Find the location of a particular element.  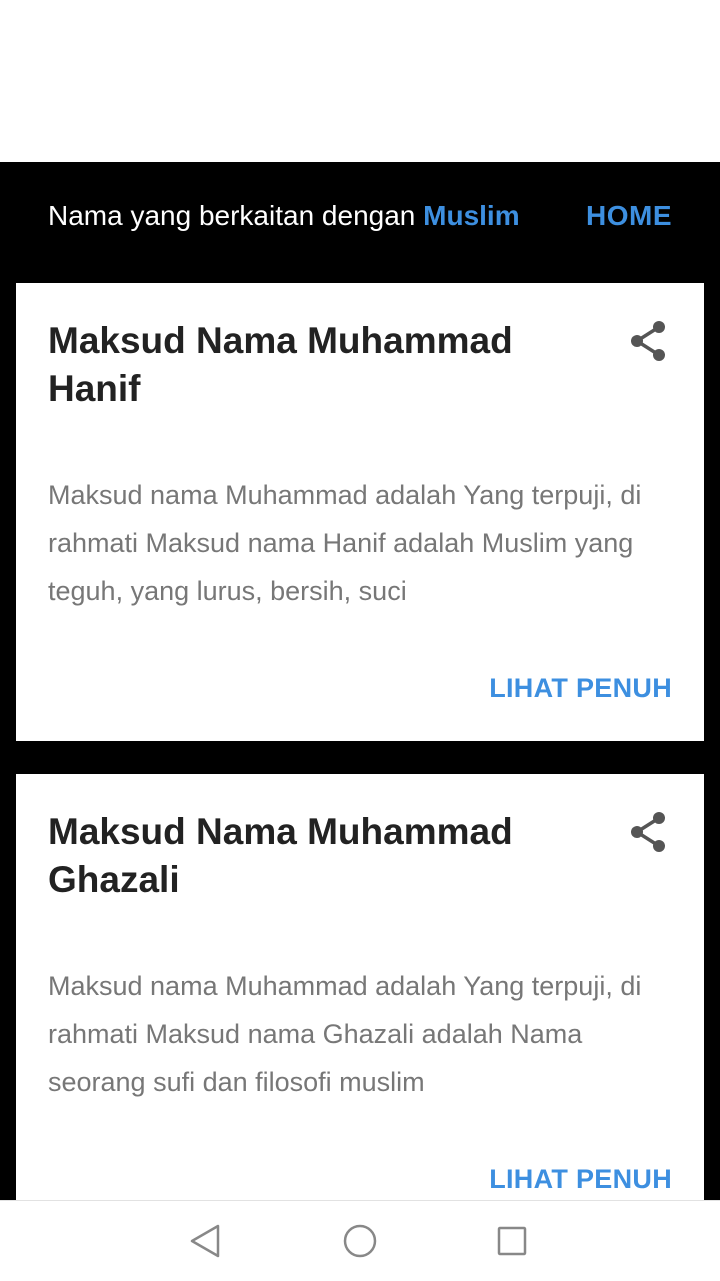

home-link: HOME is located at coordinates (629, 216).